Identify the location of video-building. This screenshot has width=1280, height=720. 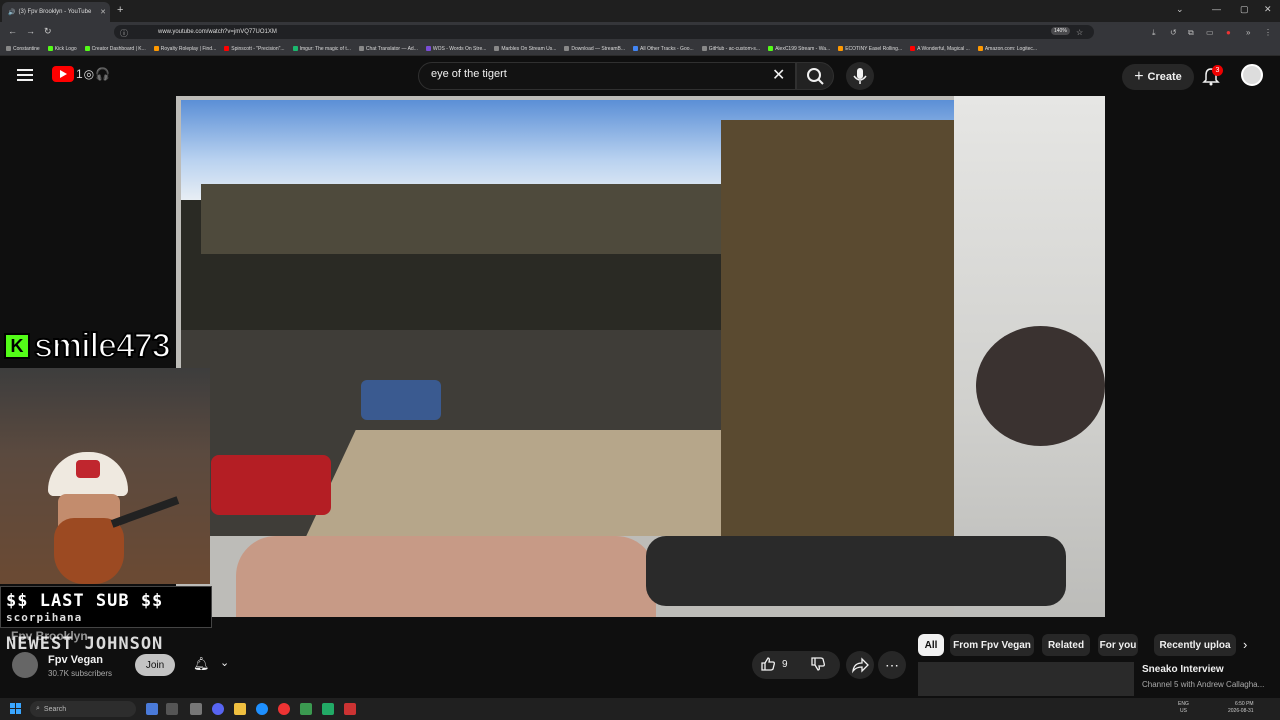
(837, 328).